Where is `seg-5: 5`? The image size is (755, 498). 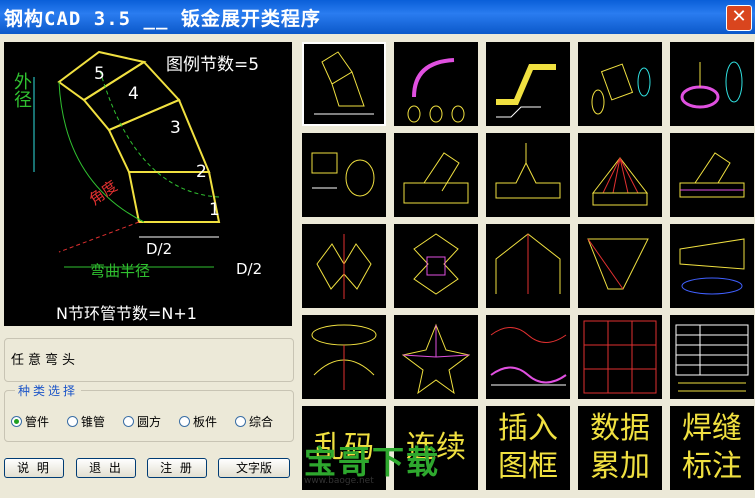
seg-5: 5 is located at coordinates (99, 74).